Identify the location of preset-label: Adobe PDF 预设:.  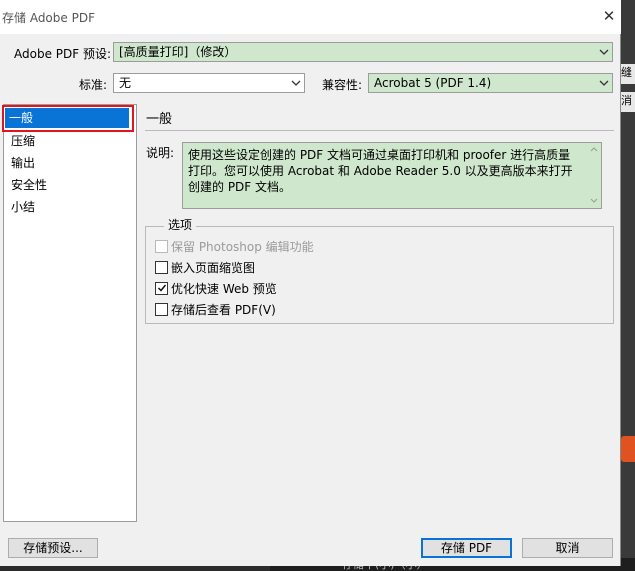
(63, 54).